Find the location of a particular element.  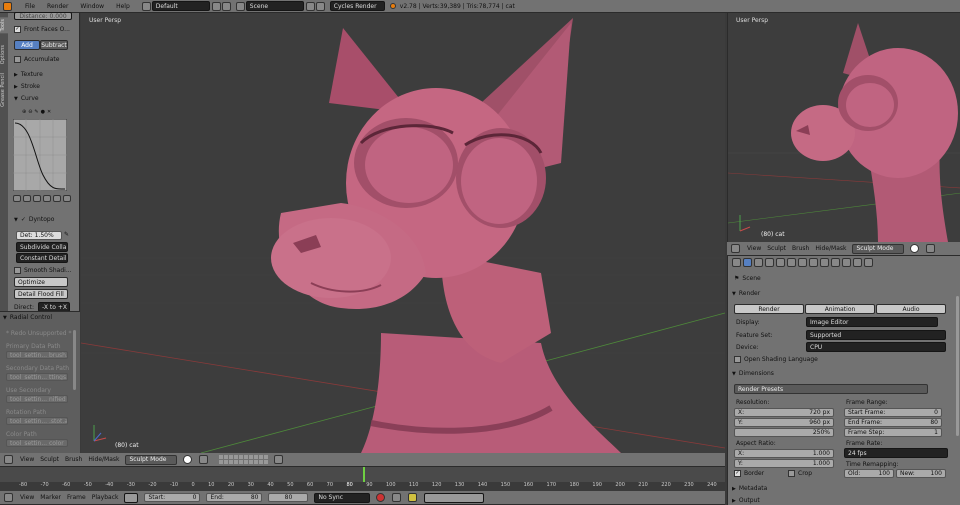

menu-render: Render is located at coordinates (57, 6).